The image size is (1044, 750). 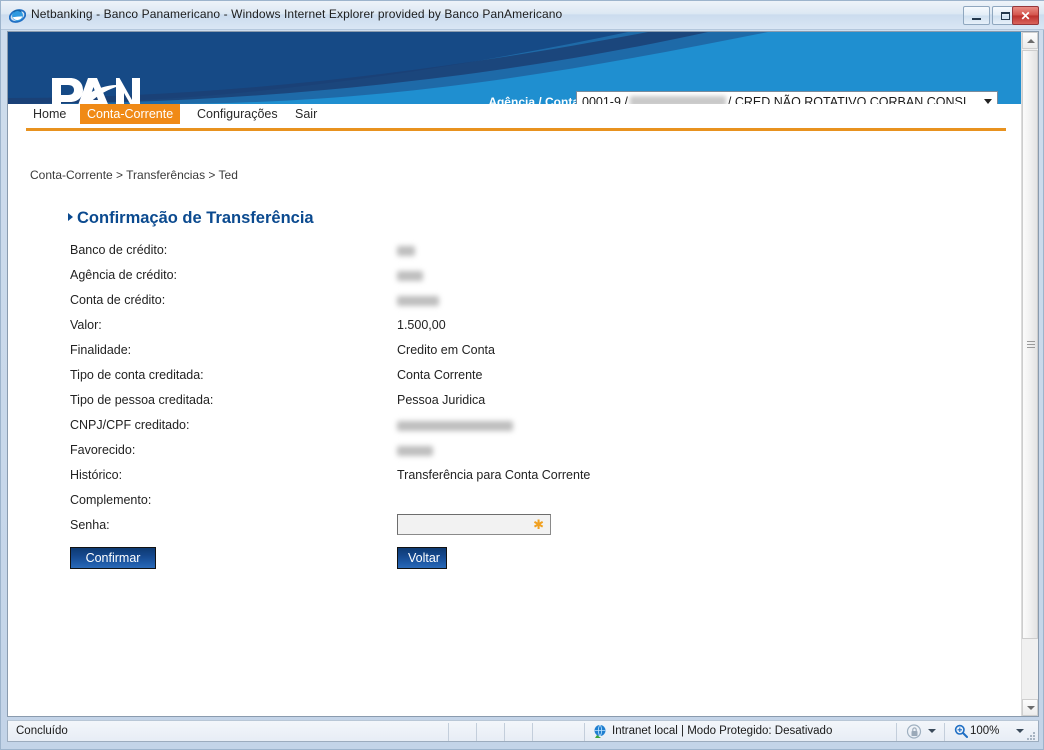 I want to click on field-value-conta-credito, so click(x=418, y=300).